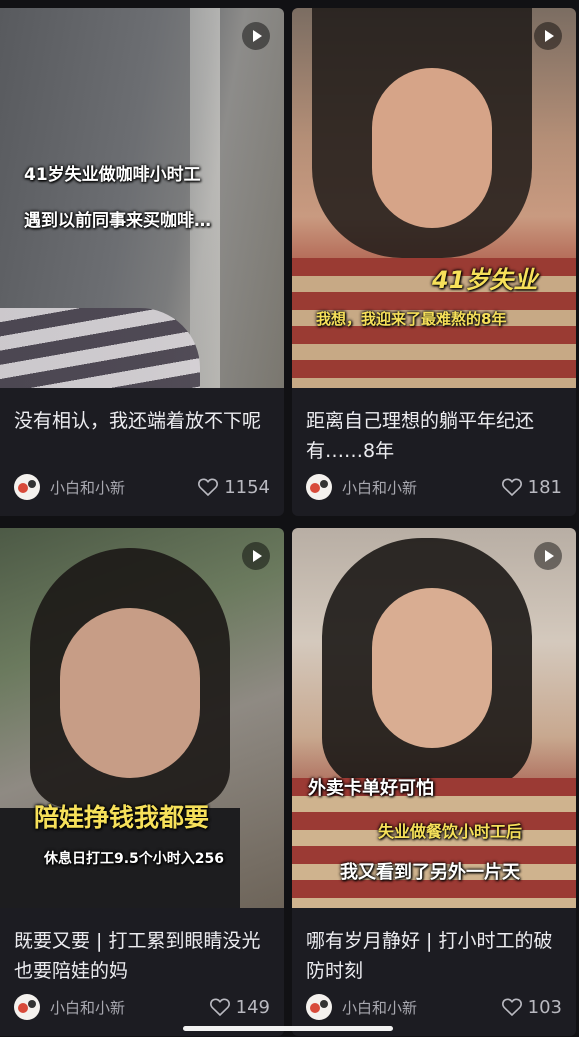  I want to click on overlay-caption: 41岁失业做咖啡小时工, so click(154, 172).